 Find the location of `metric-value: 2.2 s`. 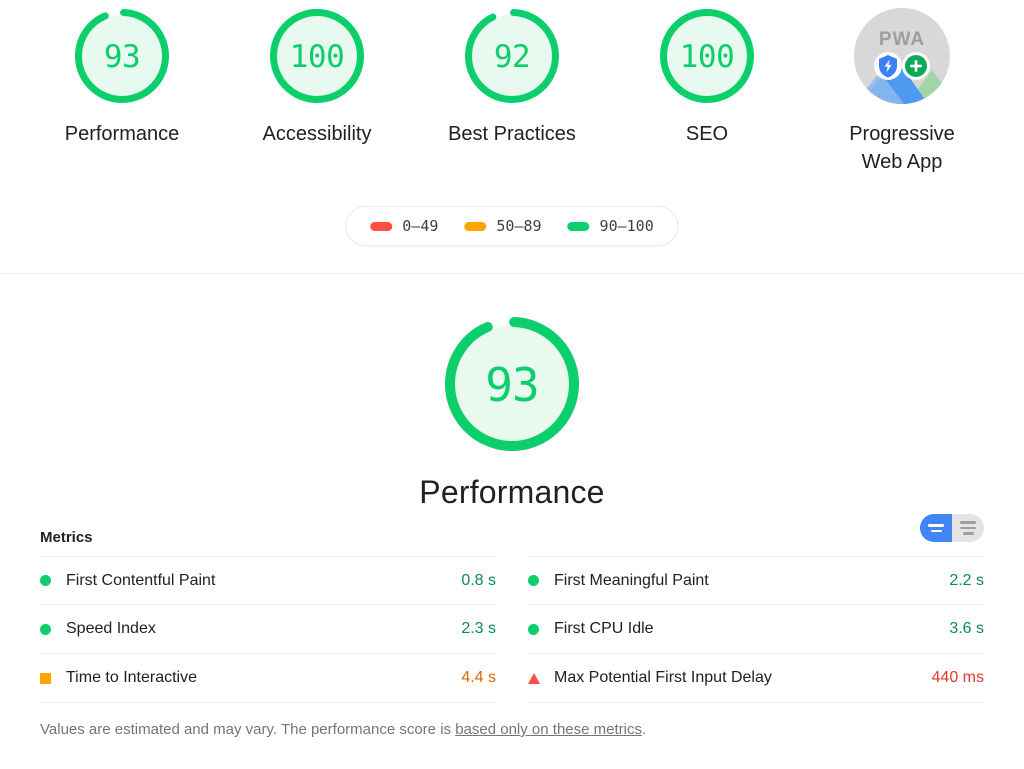

metric-value: 2.2 s is located at coordinates (966, 580).